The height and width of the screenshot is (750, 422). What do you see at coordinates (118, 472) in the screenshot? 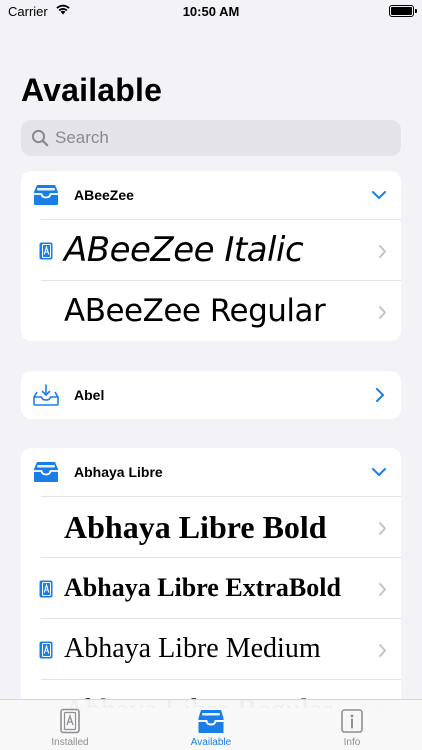
I see `family-name: Abhaya Libre` at bounding box center [118, 472].